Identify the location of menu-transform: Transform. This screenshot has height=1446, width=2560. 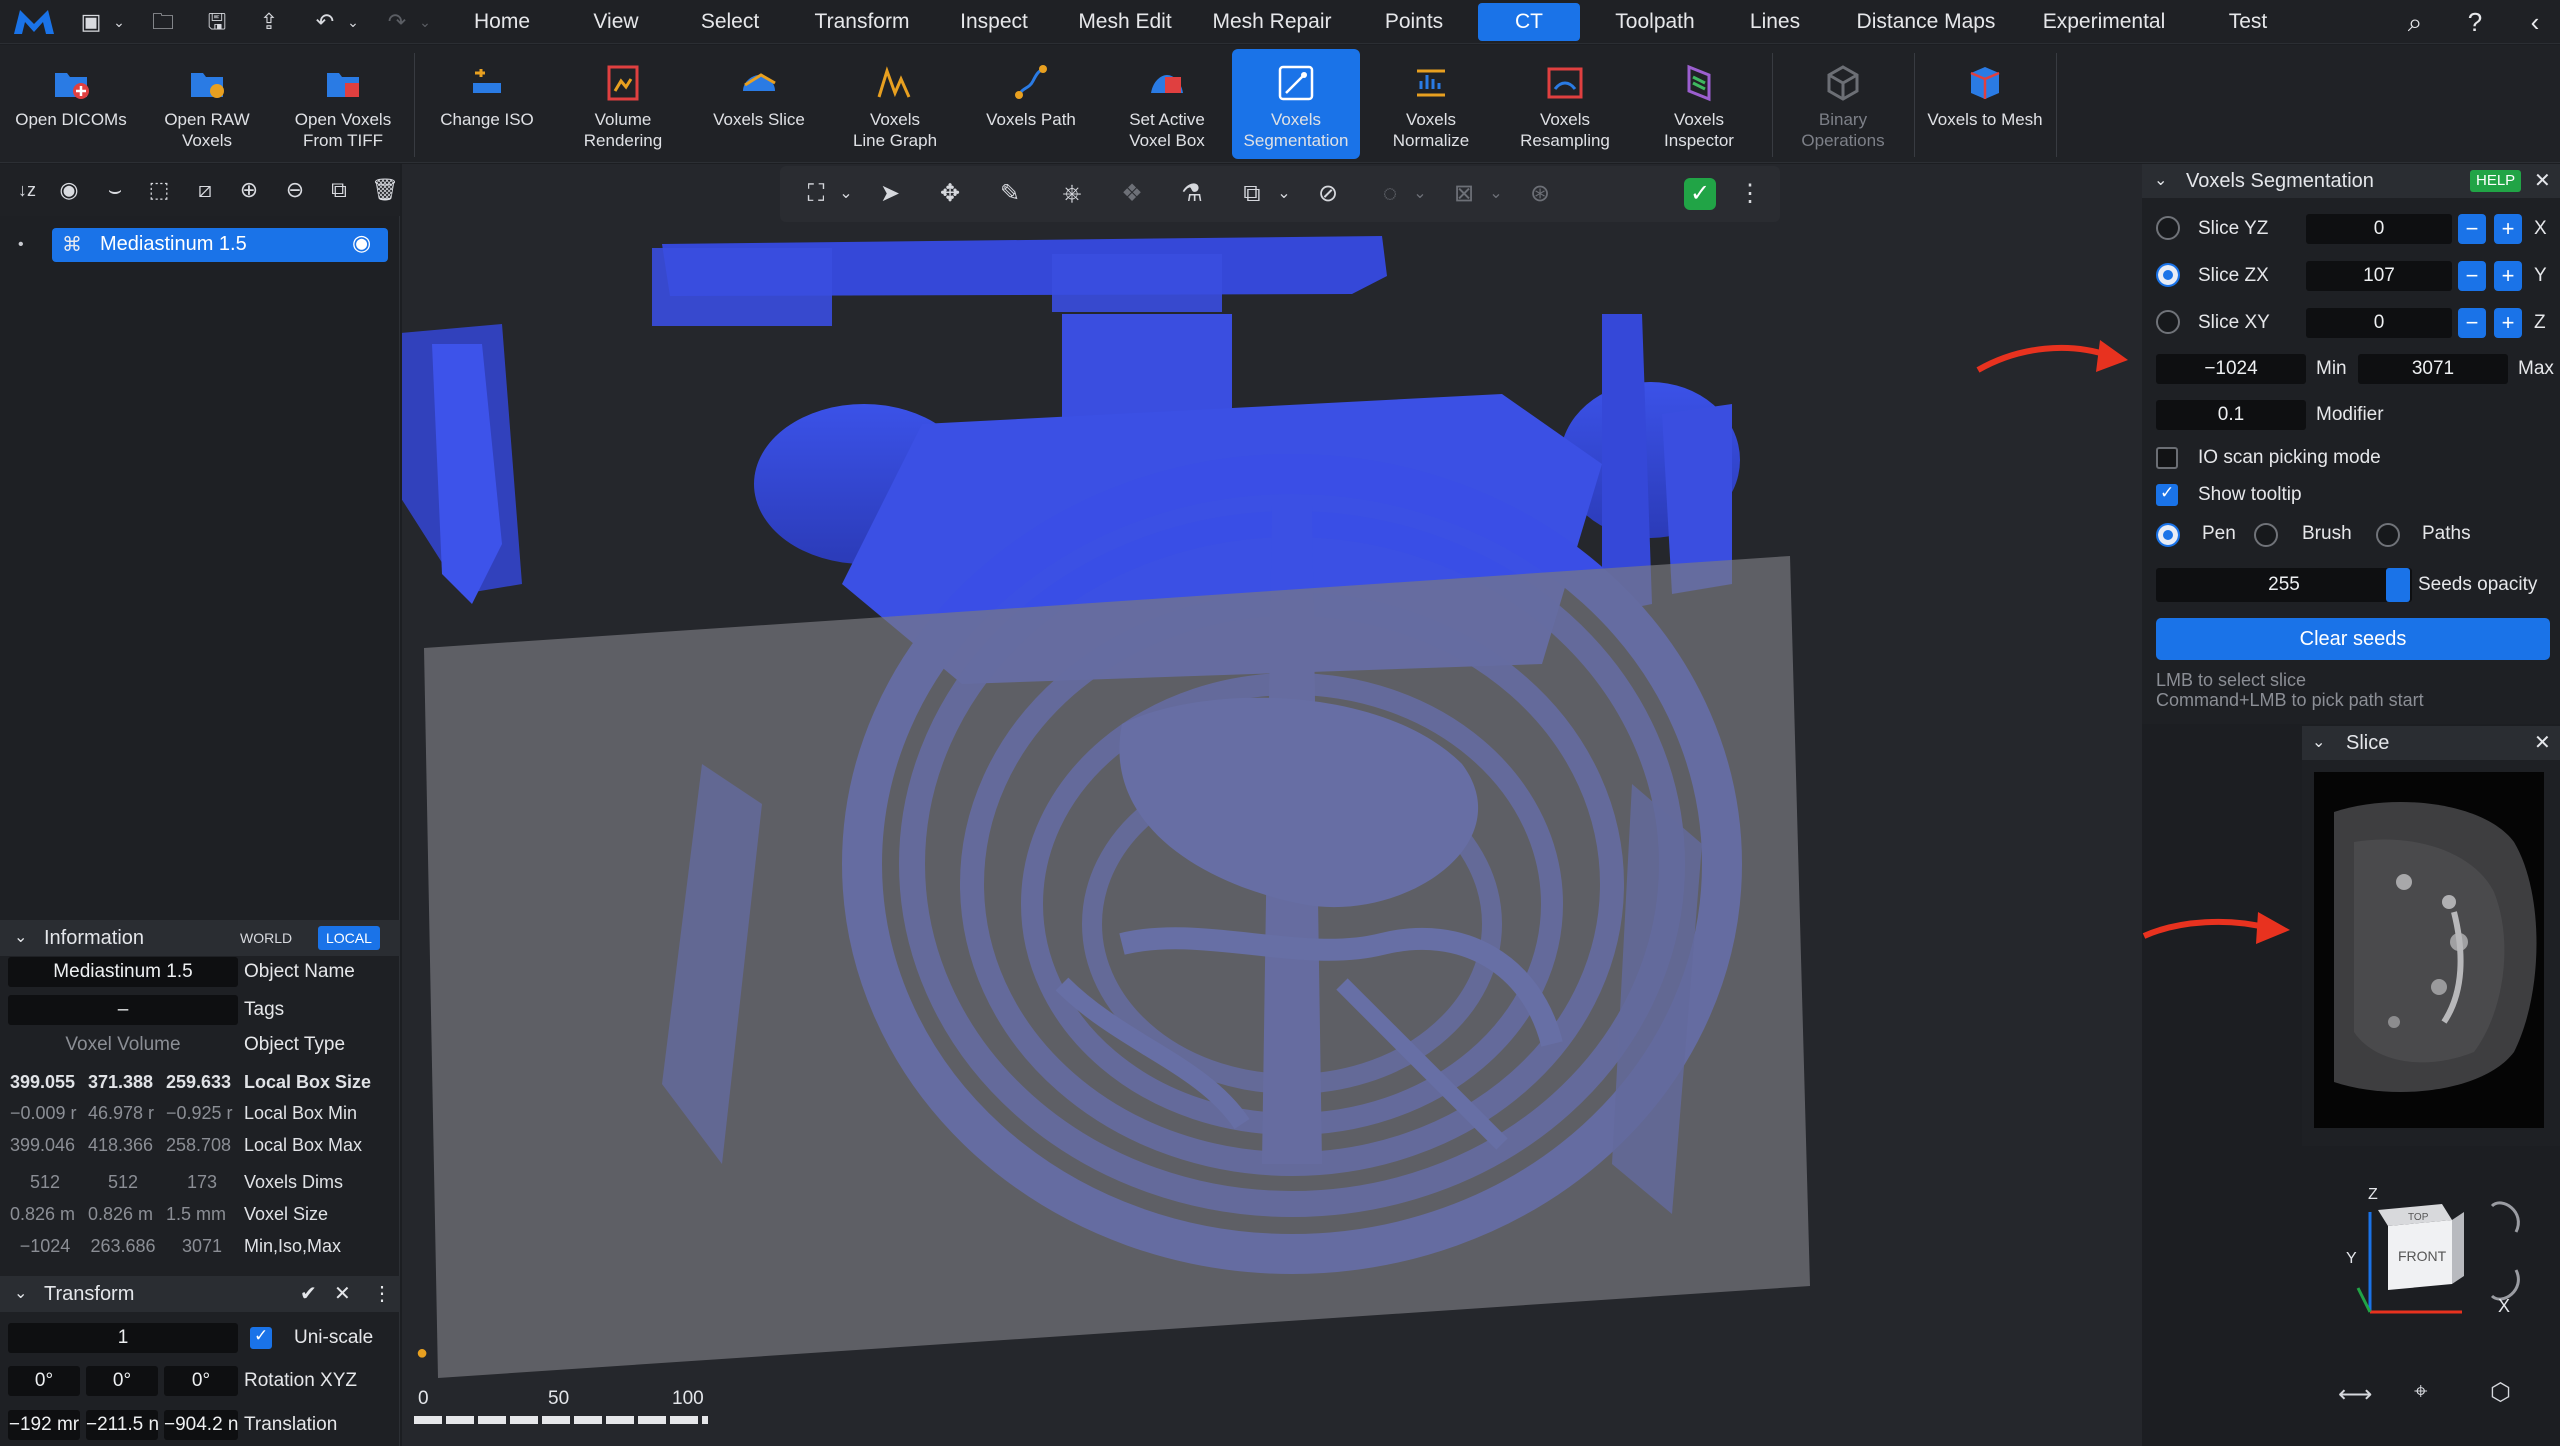
(862, 22).